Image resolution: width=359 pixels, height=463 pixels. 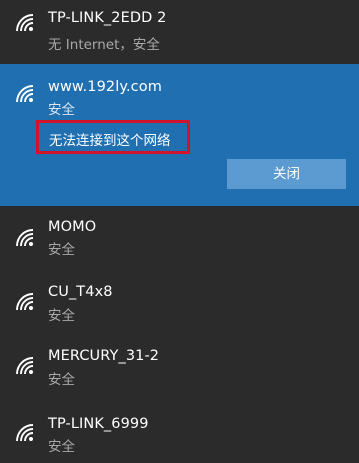 What do you see at coordinates (179, 302) in the screenshot?
I see `wifi-network-item: CU_T4x8 安全` at bounding box center [179, 302].